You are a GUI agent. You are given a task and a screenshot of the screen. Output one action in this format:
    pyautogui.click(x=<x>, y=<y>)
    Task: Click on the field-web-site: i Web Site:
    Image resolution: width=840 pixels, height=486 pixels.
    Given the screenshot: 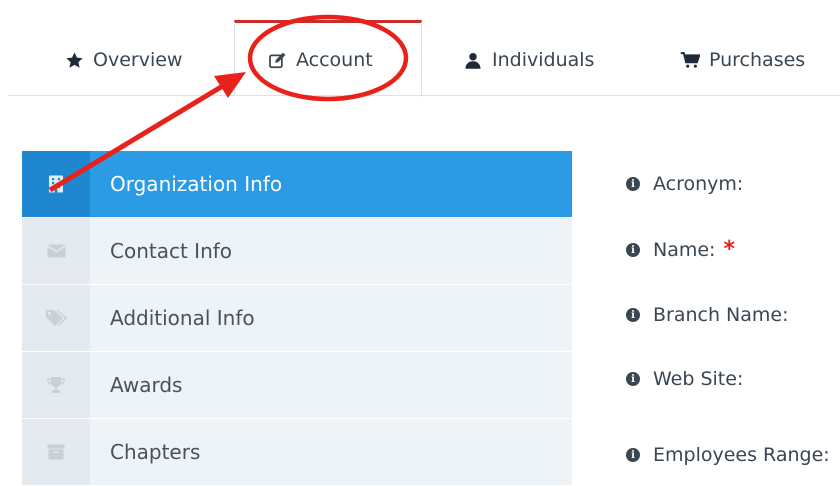 What is the action you would take?
    pyautogui.click(x=684, y=379)
    